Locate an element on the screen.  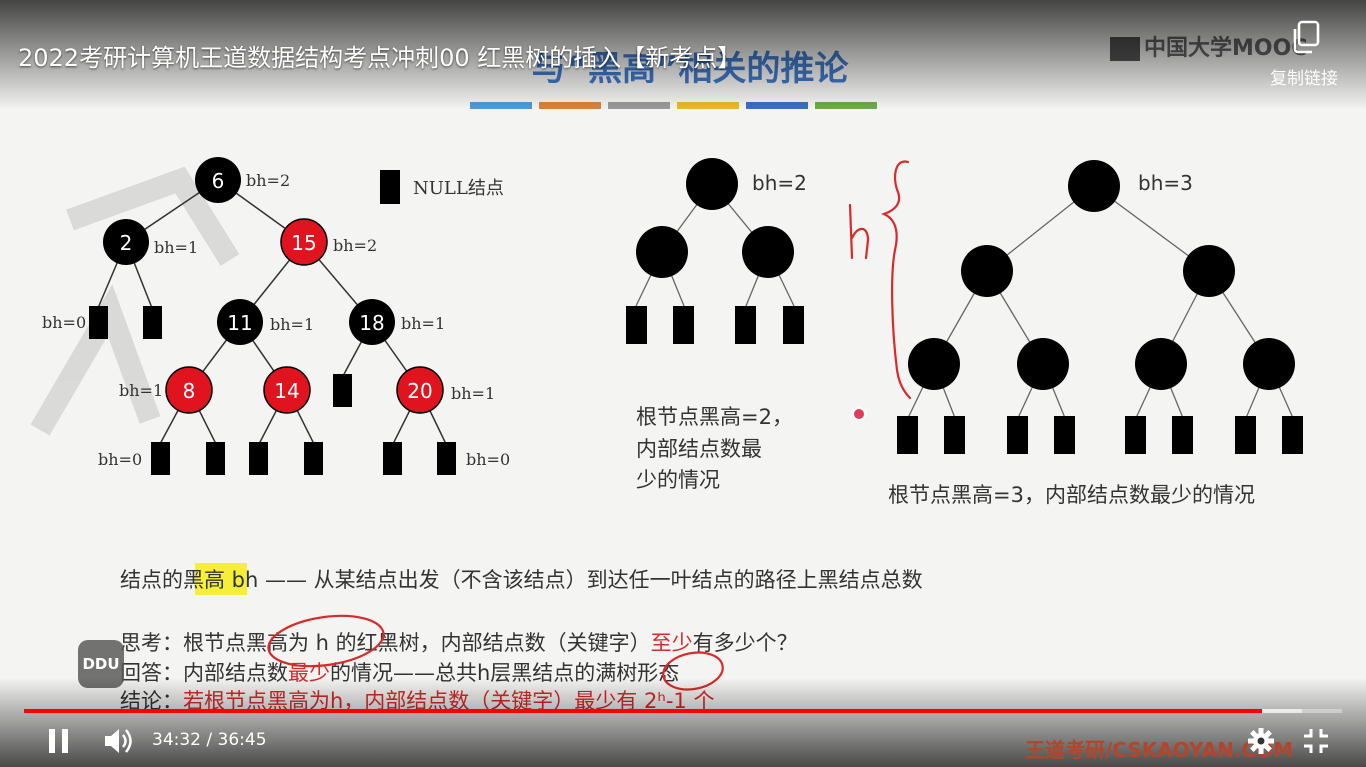
ddu-logo: DDU is located at coordinates (101, 664).